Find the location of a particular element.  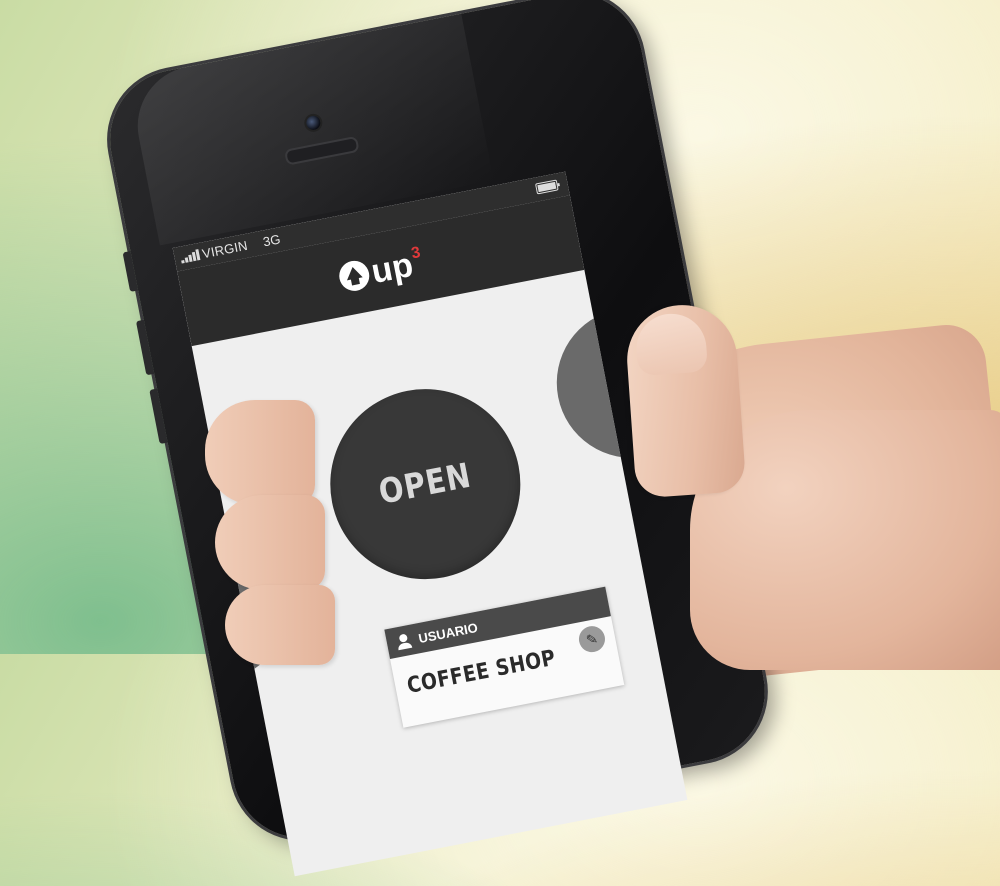

battery-icon is located at coordinates (547, 187).